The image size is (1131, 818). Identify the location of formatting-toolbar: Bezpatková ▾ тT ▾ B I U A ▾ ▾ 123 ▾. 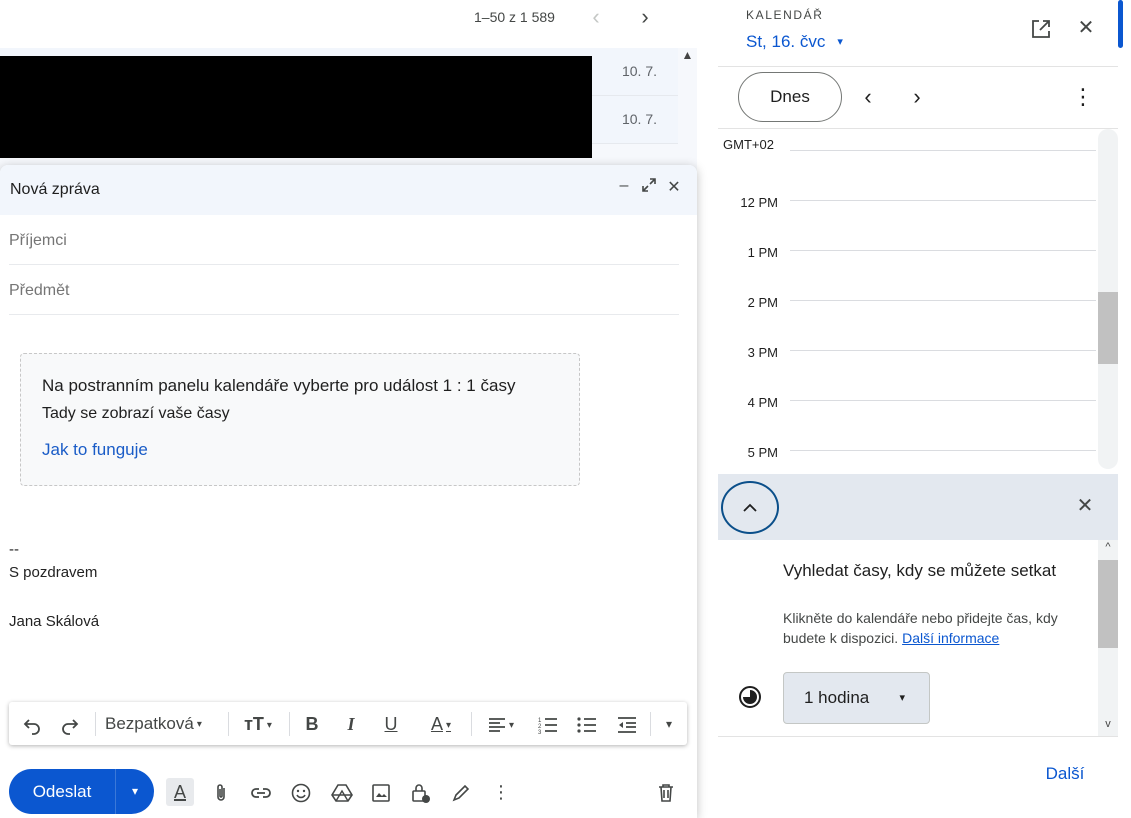
(348, 723).